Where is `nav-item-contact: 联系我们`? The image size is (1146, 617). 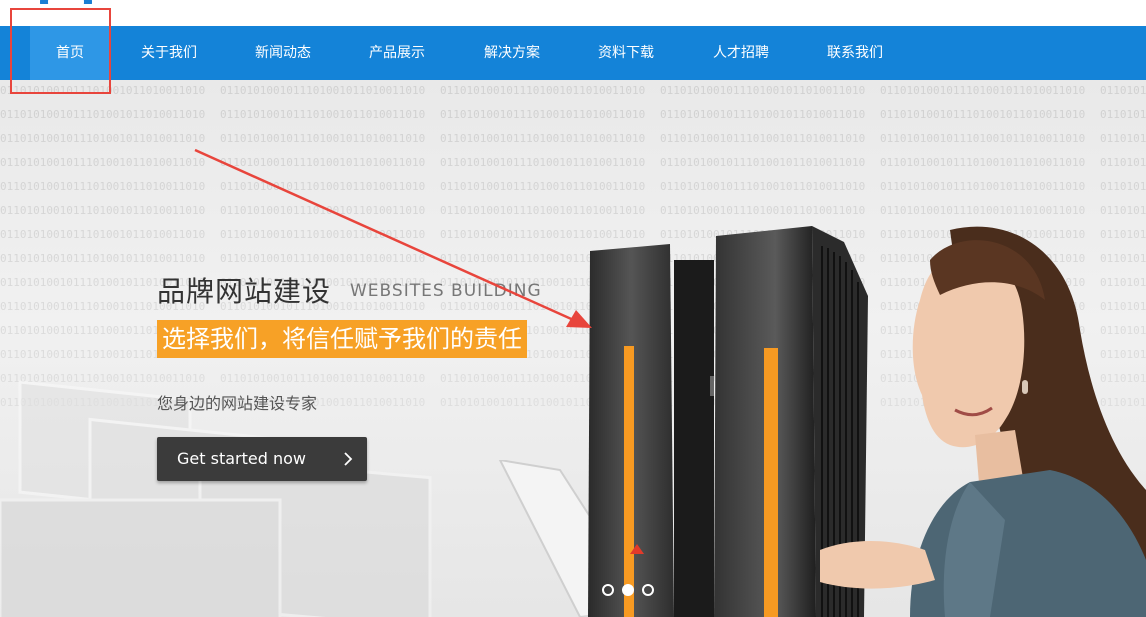
nav-item-contact: 联系我们 is located at coordinates (855, 53).